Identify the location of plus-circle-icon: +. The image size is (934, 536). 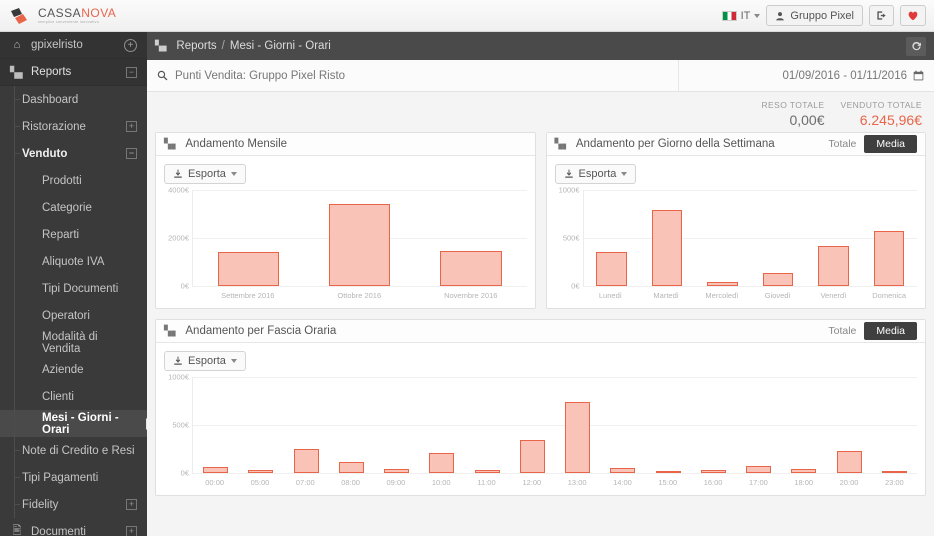
(130, 45).